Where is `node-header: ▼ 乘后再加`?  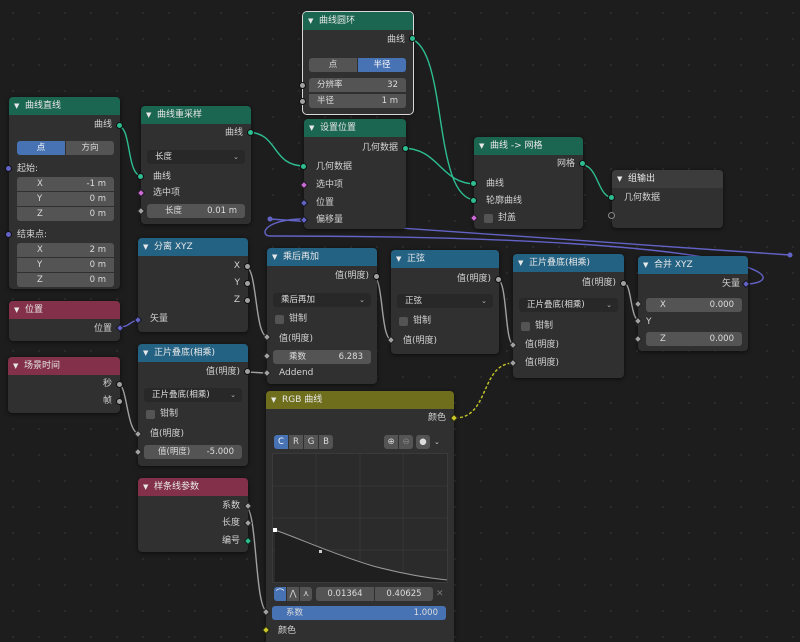
node-header: ▼ 乘后再加 is located at coordinates (322, 257).